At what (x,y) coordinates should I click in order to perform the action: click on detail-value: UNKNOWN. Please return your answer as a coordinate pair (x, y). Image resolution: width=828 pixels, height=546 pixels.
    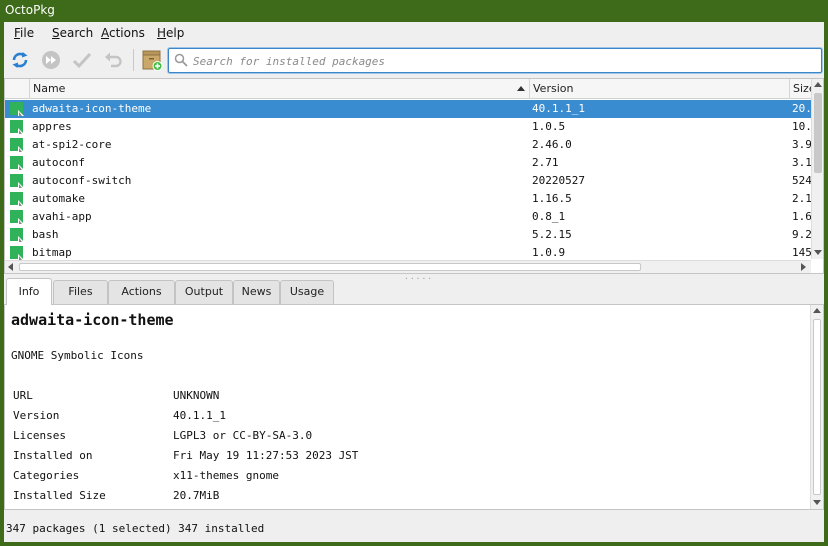
    Looking at the image, I should click on (196, 395).